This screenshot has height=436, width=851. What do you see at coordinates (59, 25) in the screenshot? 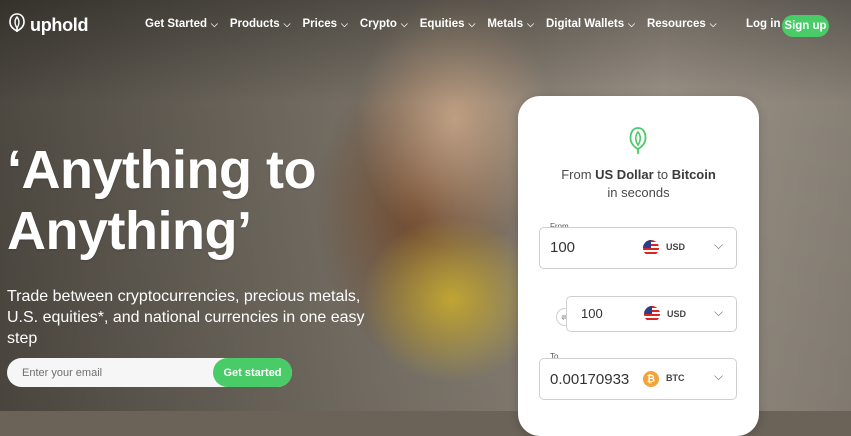
I see `brand-name: uphold` at bounding box center [59, 25].